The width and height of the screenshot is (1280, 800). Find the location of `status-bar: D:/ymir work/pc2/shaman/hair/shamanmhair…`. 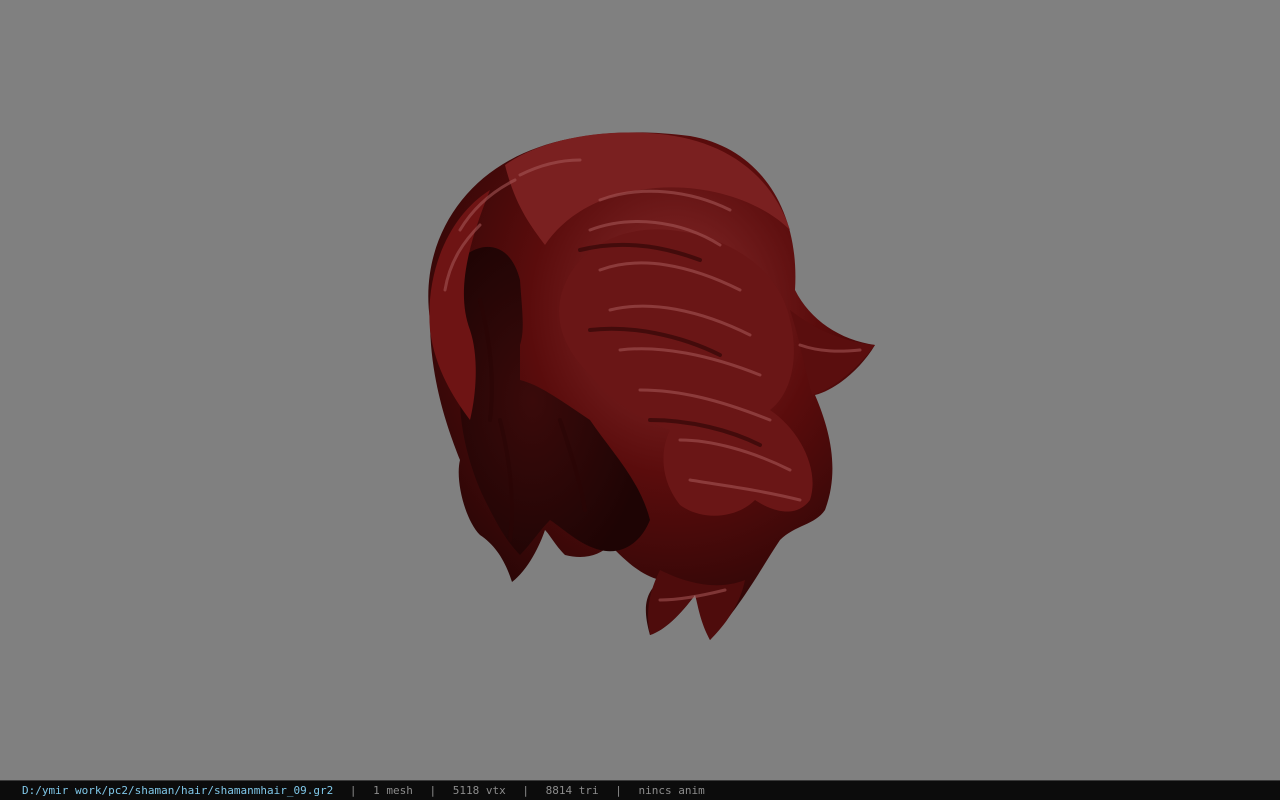

status-bar: D:/ymir work/pc2/shaman/hair/shamanmhair… is located at coordinates (640, 790).